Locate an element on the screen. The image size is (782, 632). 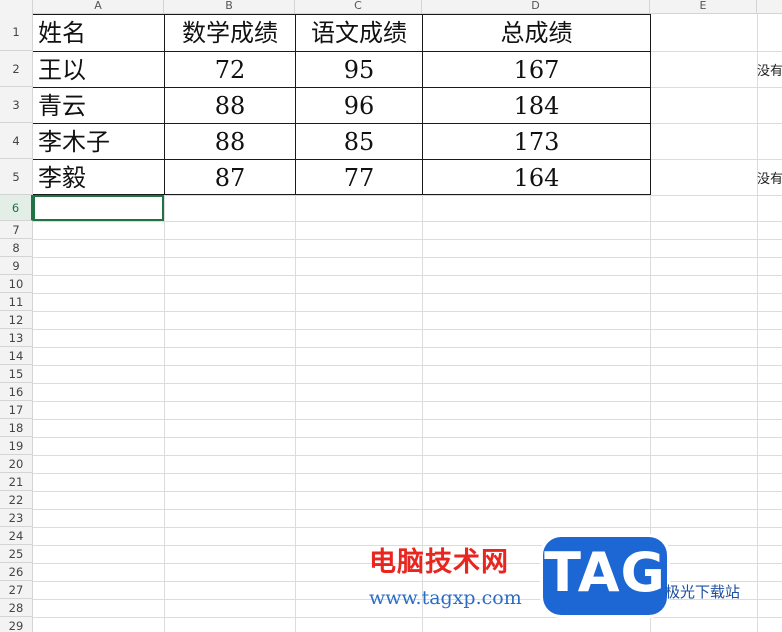
row-header-5: 5 is located at coordinates (16, 177).